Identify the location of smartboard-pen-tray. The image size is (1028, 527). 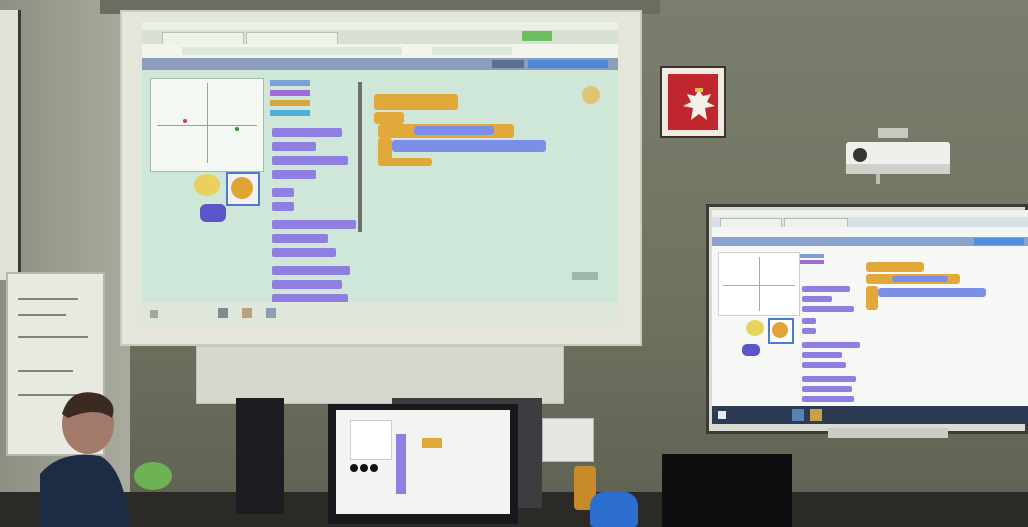
(888, 433).